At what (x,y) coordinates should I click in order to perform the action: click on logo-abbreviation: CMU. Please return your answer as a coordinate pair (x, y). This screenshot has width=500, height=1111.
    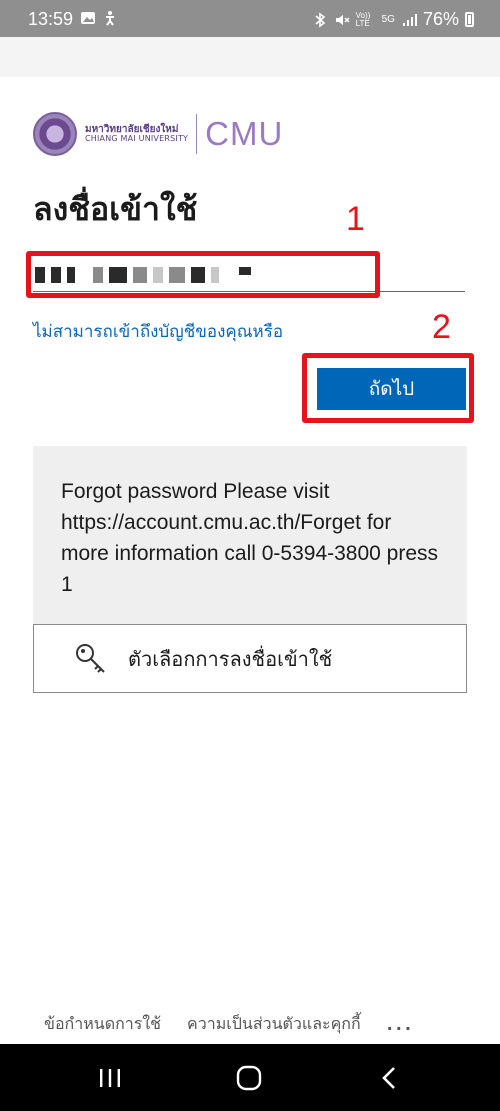
    Looking at the image, I should click on (244, 133).